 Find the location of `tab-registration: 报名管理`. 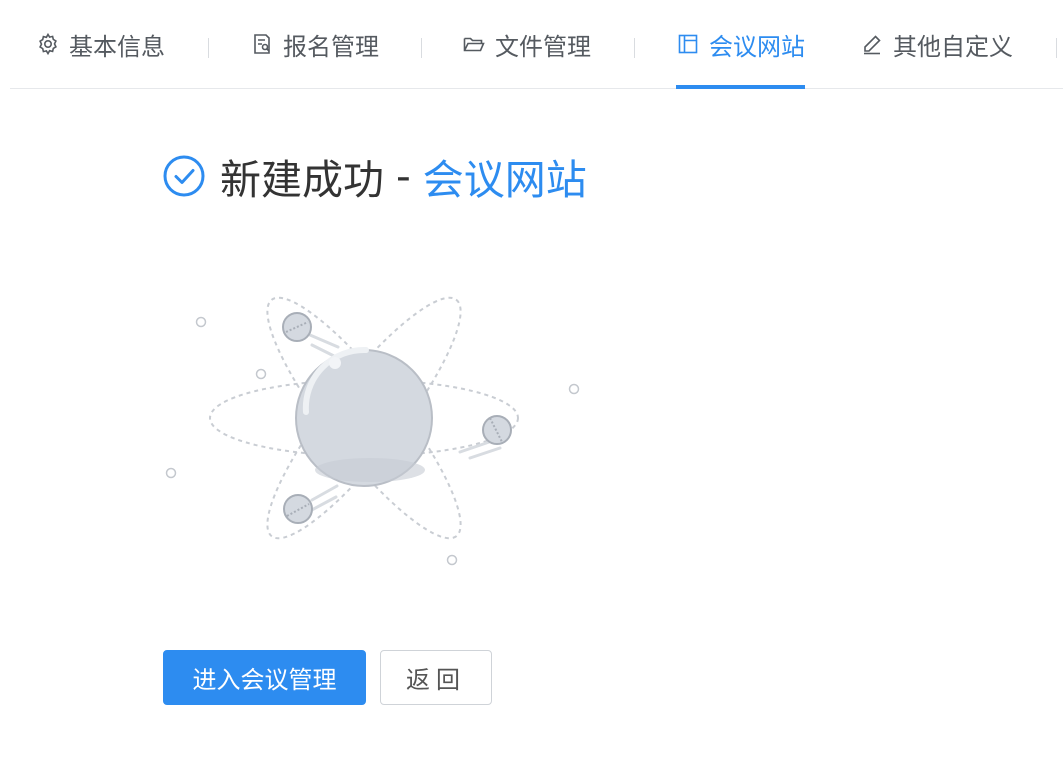

tab-registration: 报名管理 is located at coordinates (314, 44).